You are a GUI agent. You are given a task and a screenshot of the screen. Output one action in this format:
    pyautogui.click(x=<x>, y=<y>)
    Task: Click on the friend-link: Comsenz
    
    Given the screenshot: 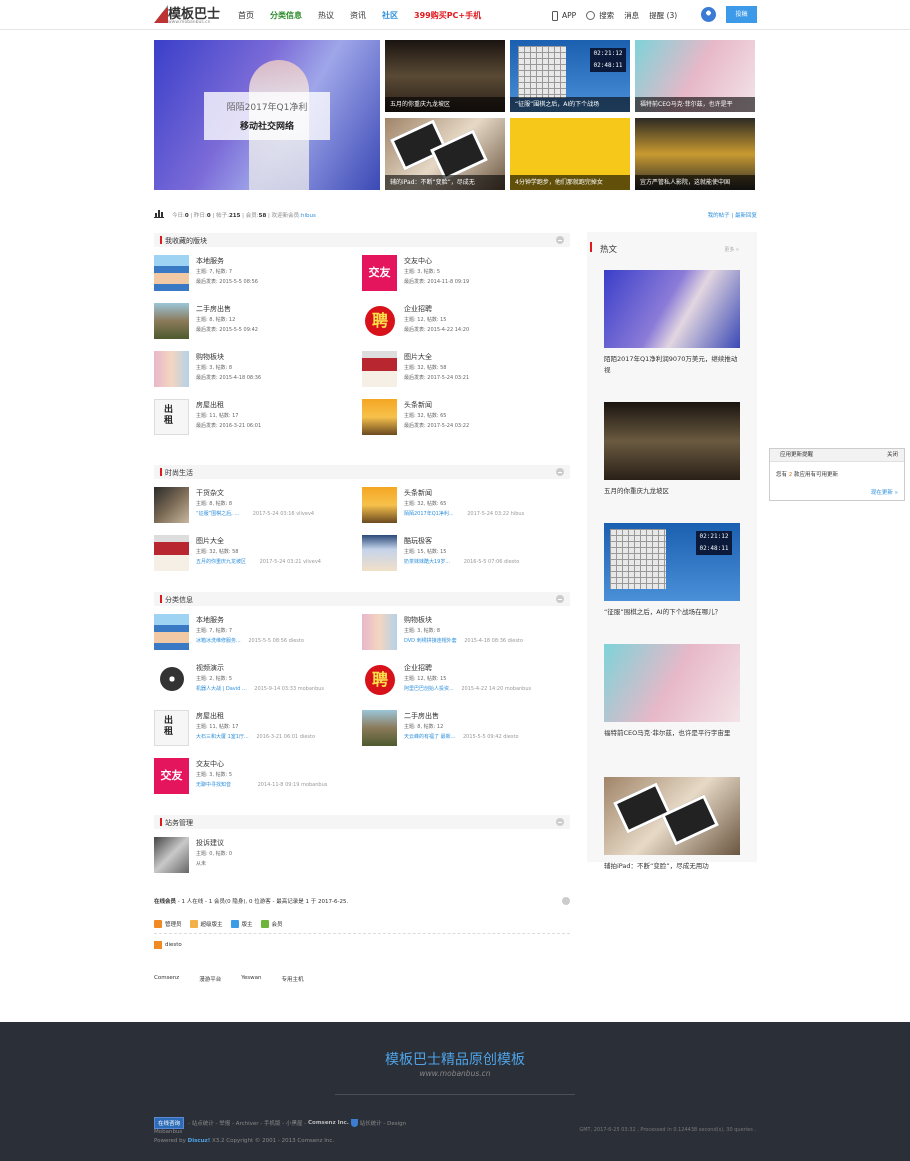 What is the action you would take?
    pyautogui.click(x=166, y=979)
    